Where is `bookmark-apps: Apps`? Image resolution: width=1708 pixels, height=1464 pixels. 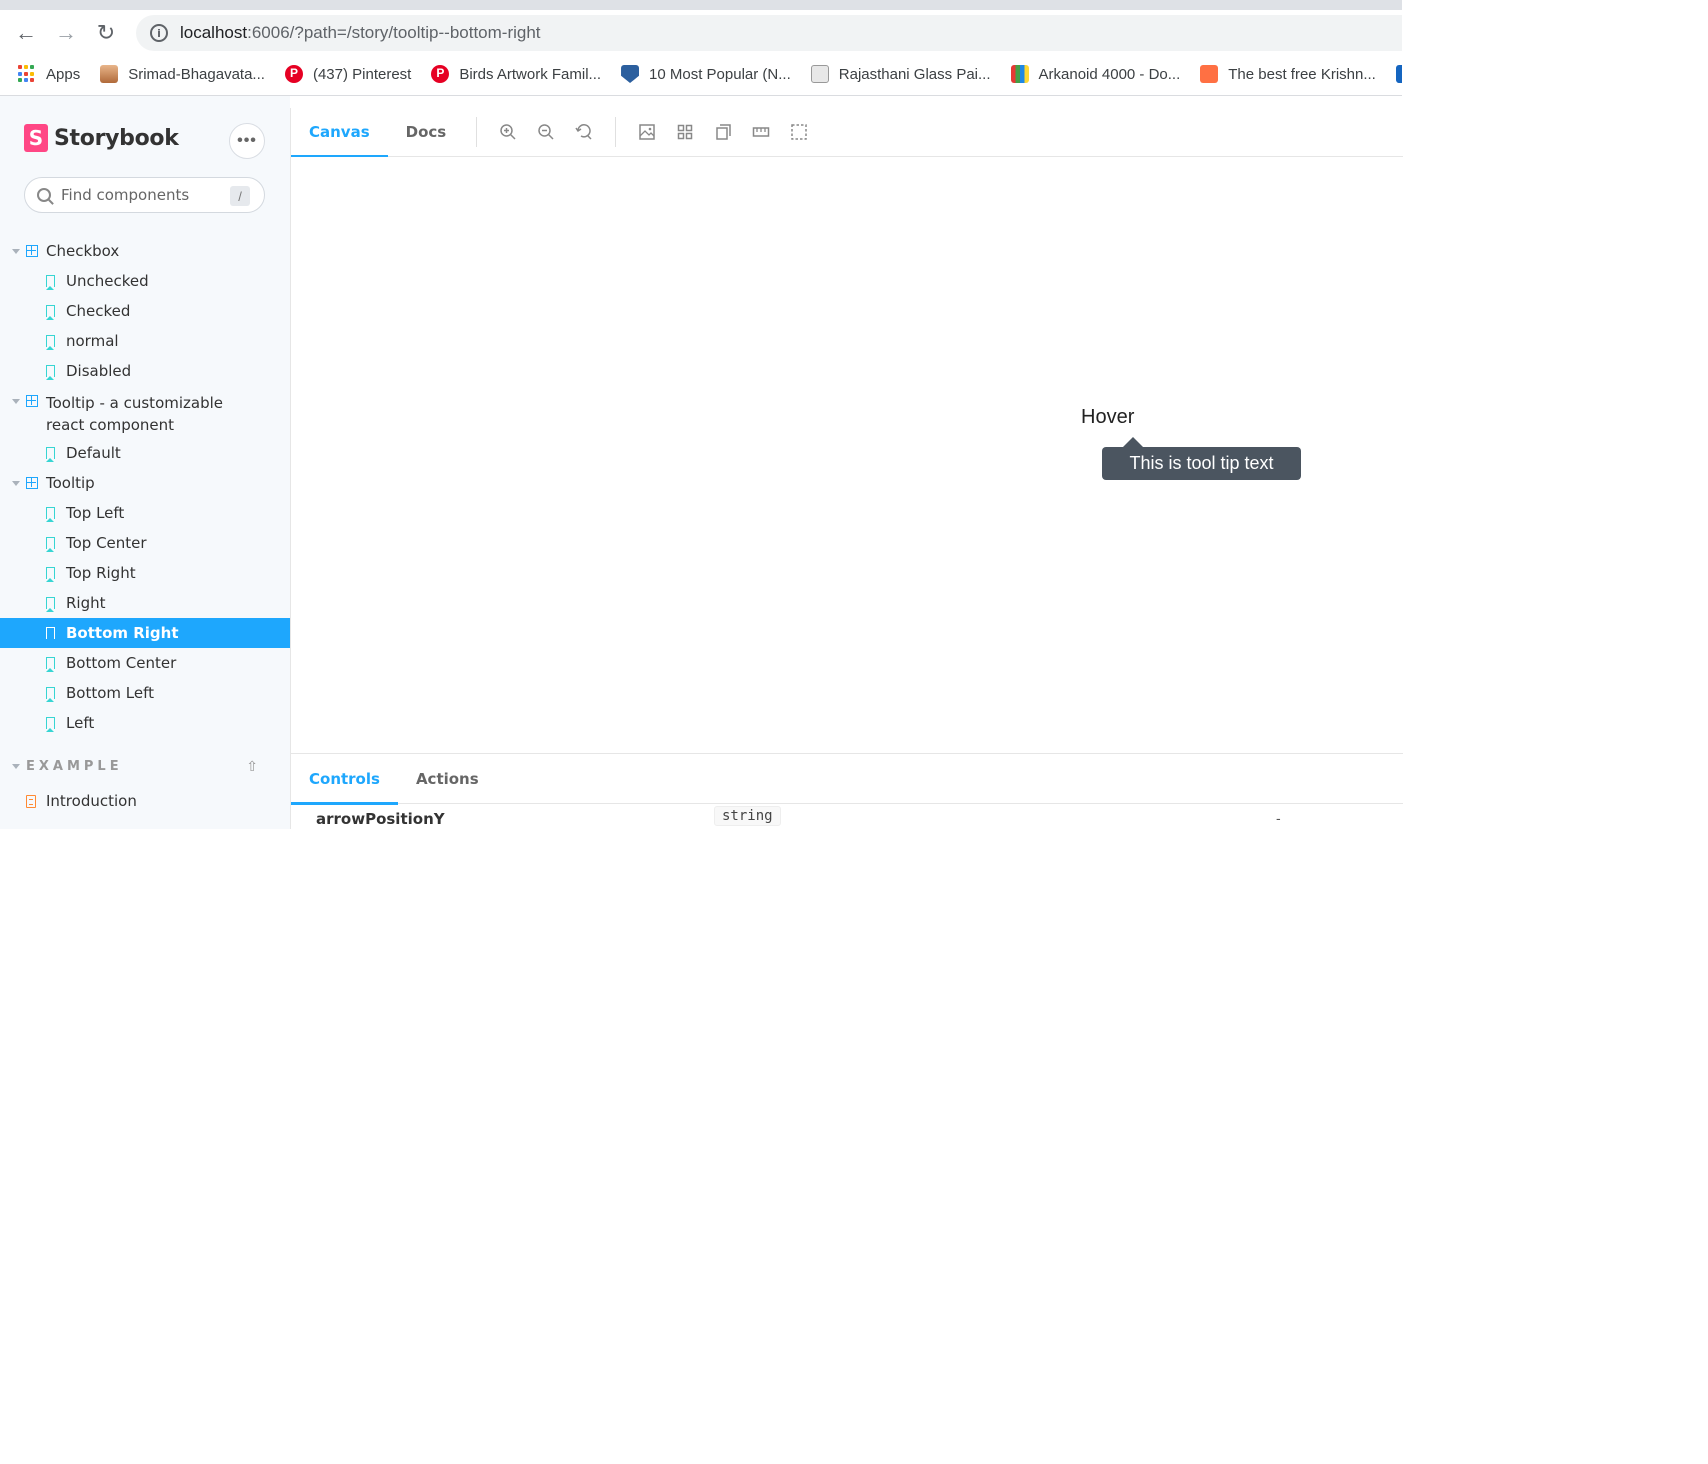
bookmark-apps: Apps is located at coordinates (49, 74).